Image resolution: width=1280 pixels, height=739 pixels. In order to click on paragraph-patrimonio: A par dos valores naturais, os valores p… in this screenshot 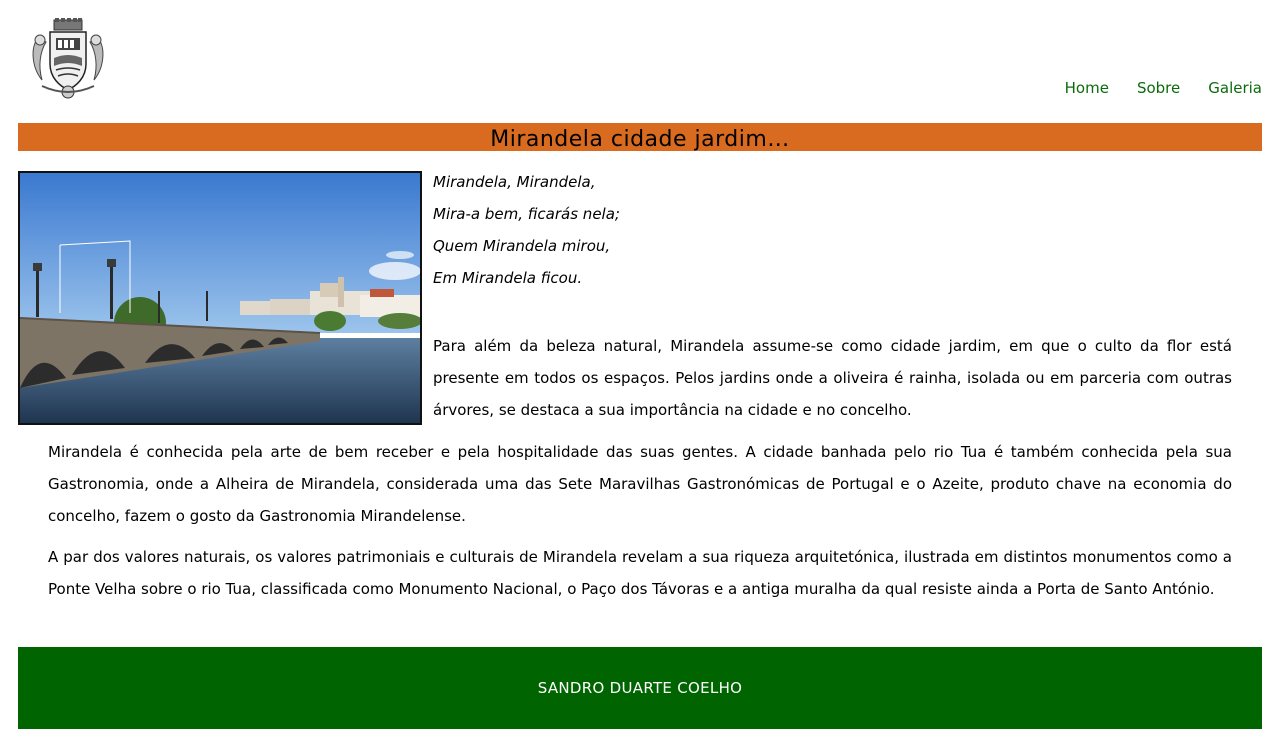, I will do `click(640, 573)`.